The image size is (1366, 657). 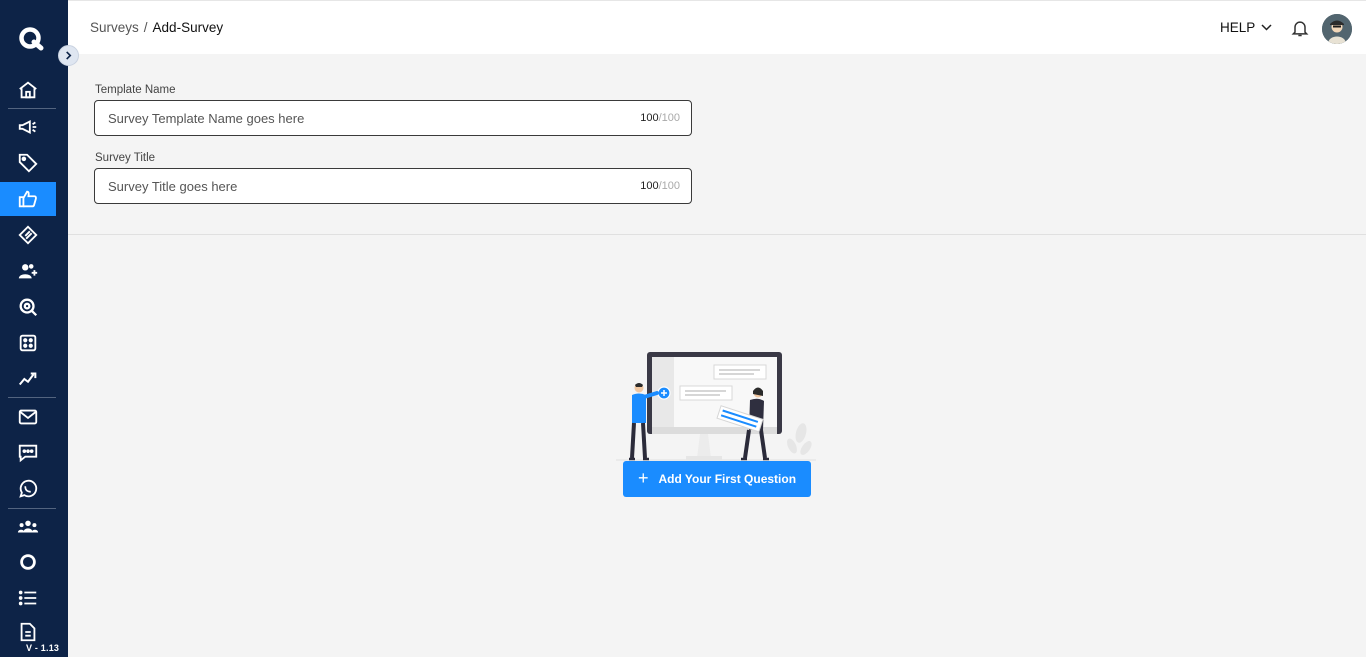 I want to click on add-first-question-button: + Add Your First Question, so click(x=717, y=479).